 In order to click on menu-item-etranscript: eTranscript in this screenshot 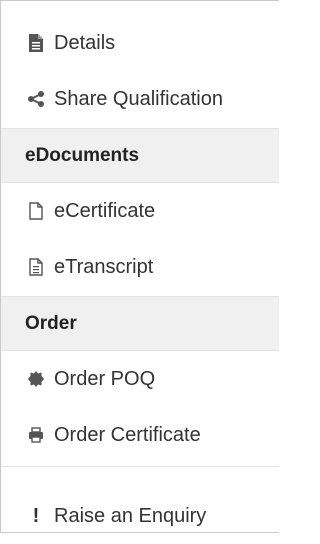, I will do `click(140, 267)`.